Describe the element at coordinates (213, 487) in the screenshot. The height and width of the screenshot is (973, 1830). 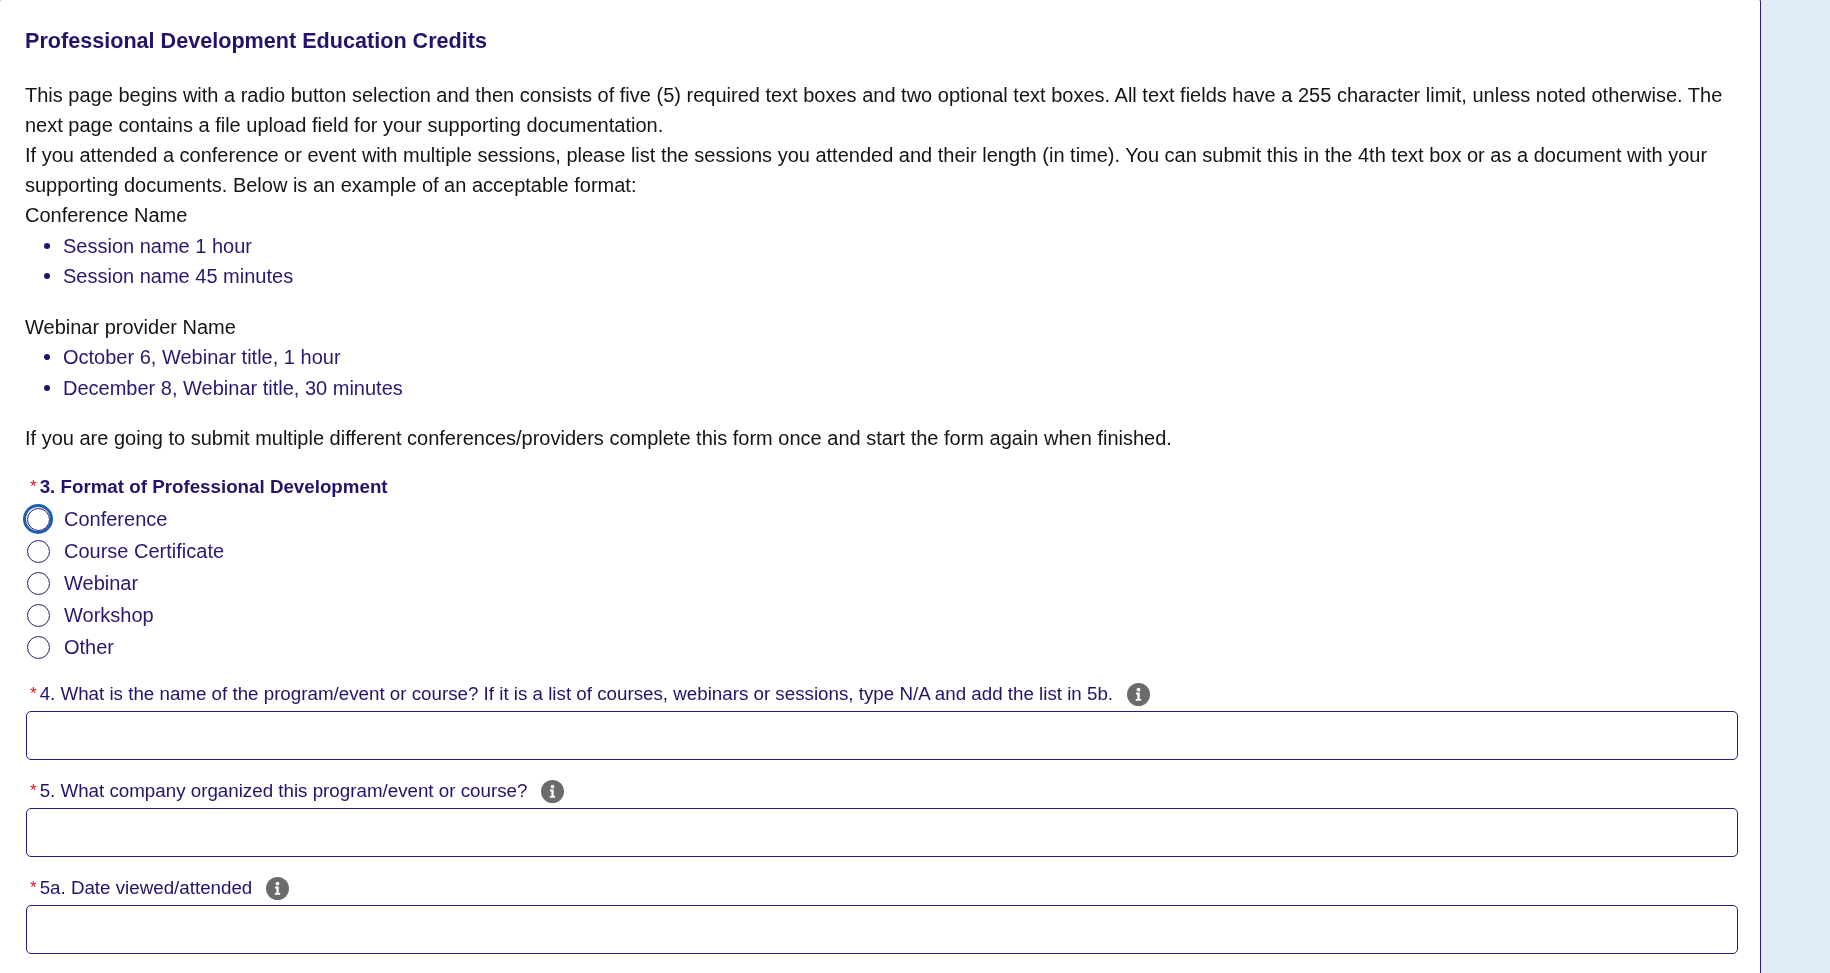
I see `question-label: 3. Format of Professional Development` at that location.